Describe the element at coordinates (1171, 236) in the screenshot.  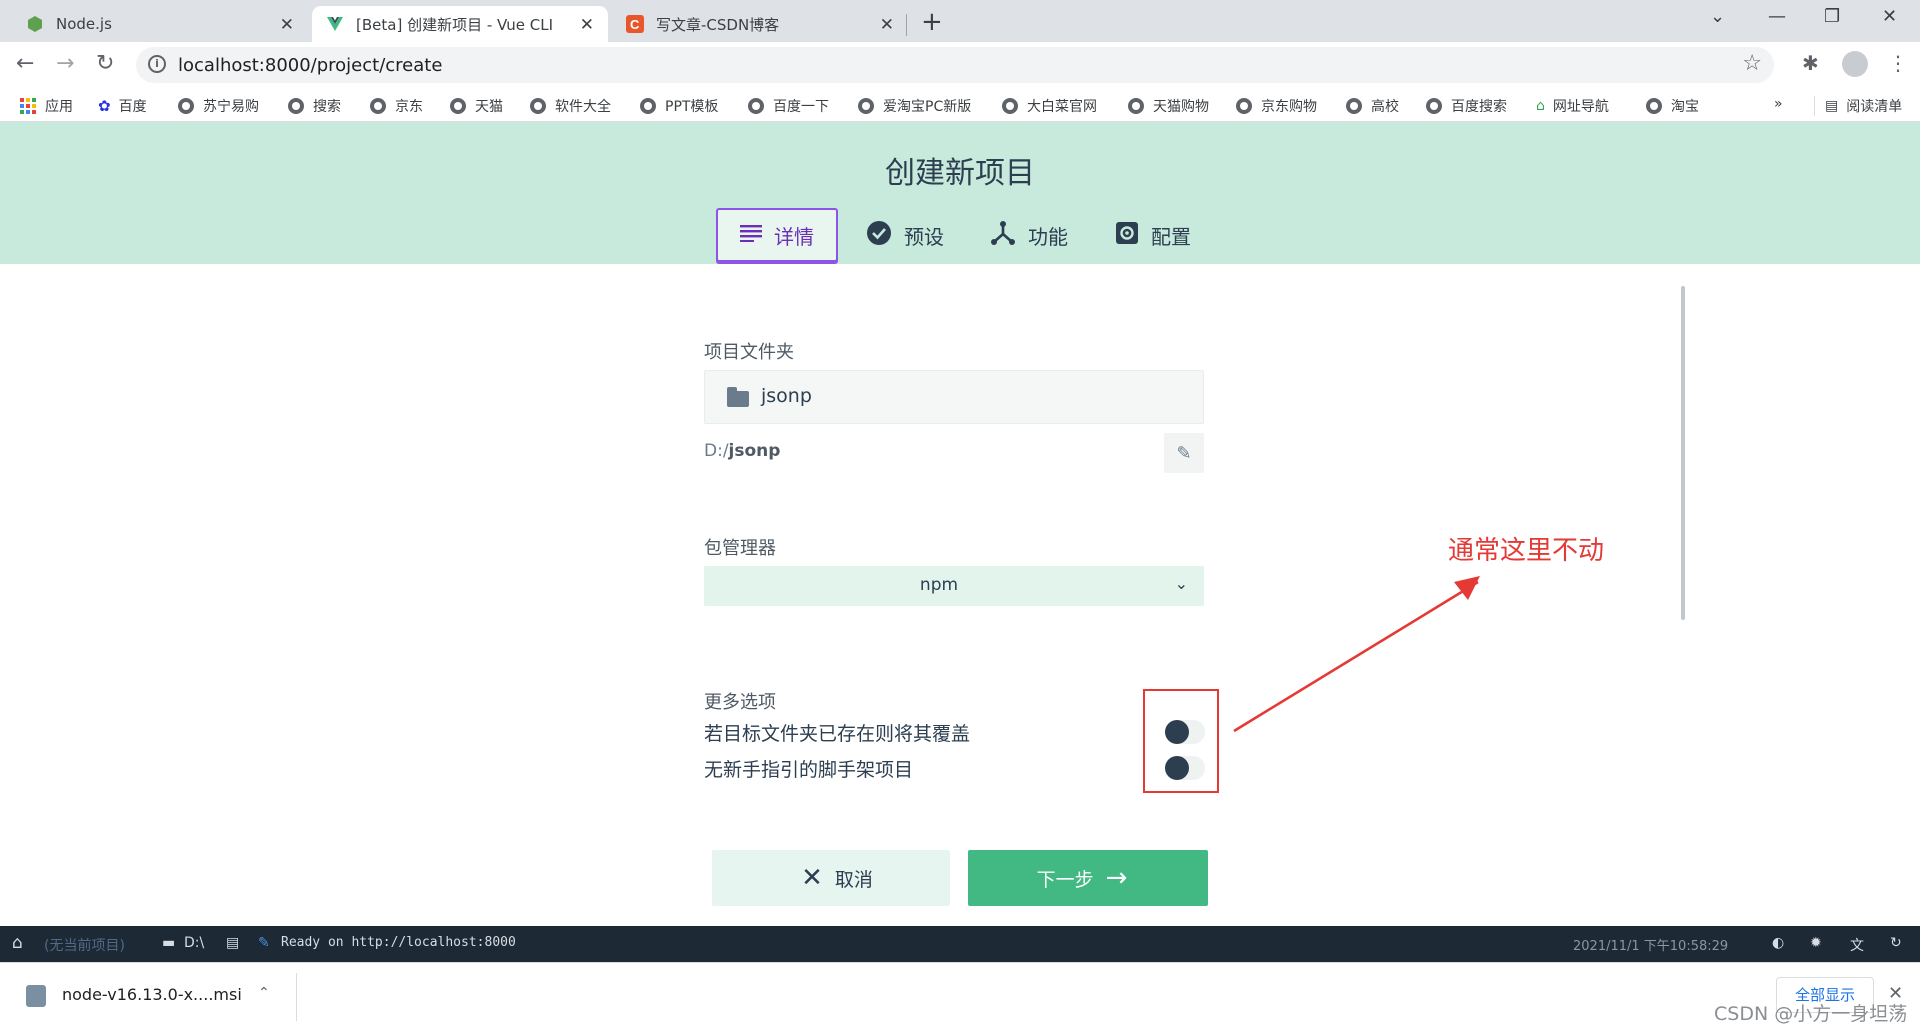
I see `tab-label: 配置` at that location.